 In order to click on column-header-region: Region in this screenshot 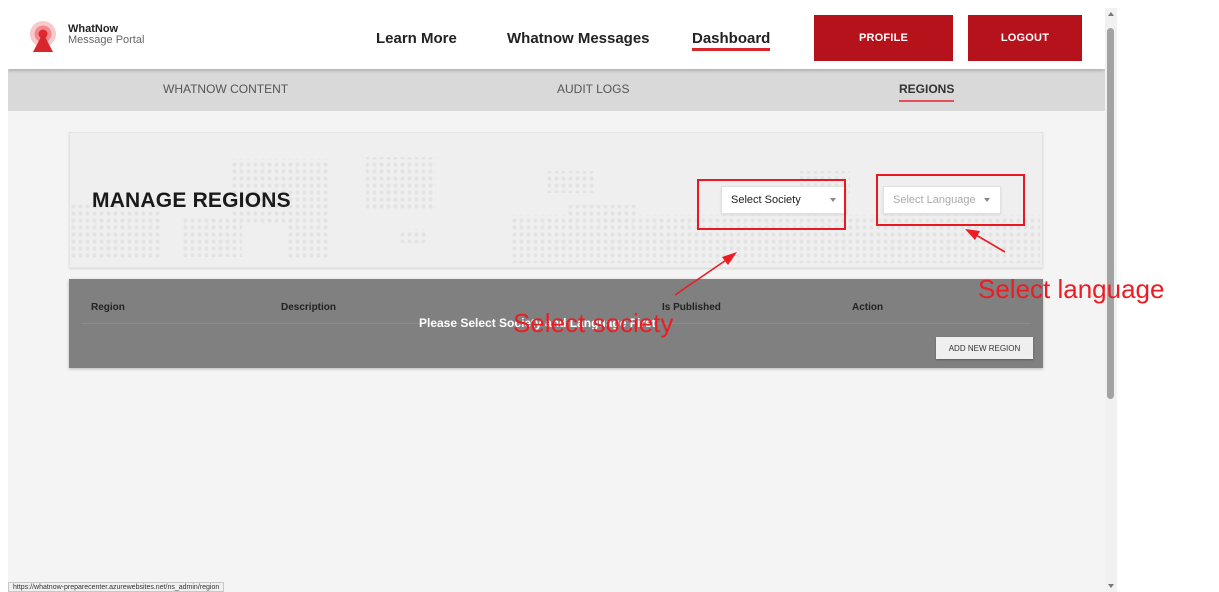, I will do `click(108, 307)`.